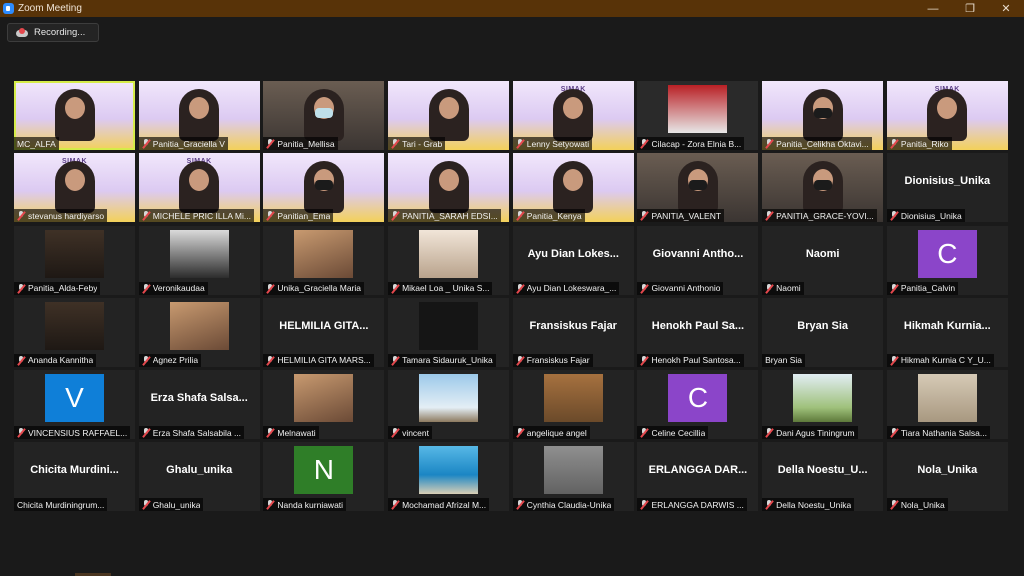  Describe the element at coordinates (698, 405) in the screenshot. I see `participant-tile: C Celine Cecillia` at that location.